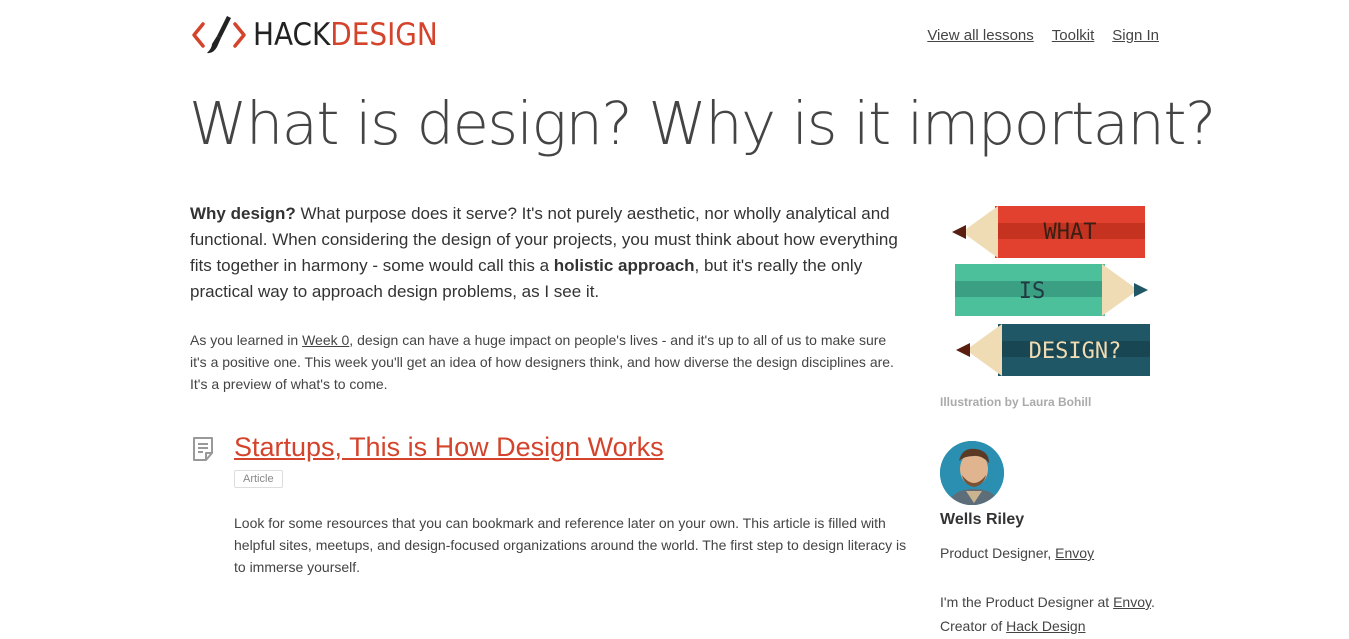 This screenshot has height=639, width=1349. Describe the element at coordinates (449, 447) in the screenshot. I see `lesson-title-link: Startups, This is How Design Works` at that location.